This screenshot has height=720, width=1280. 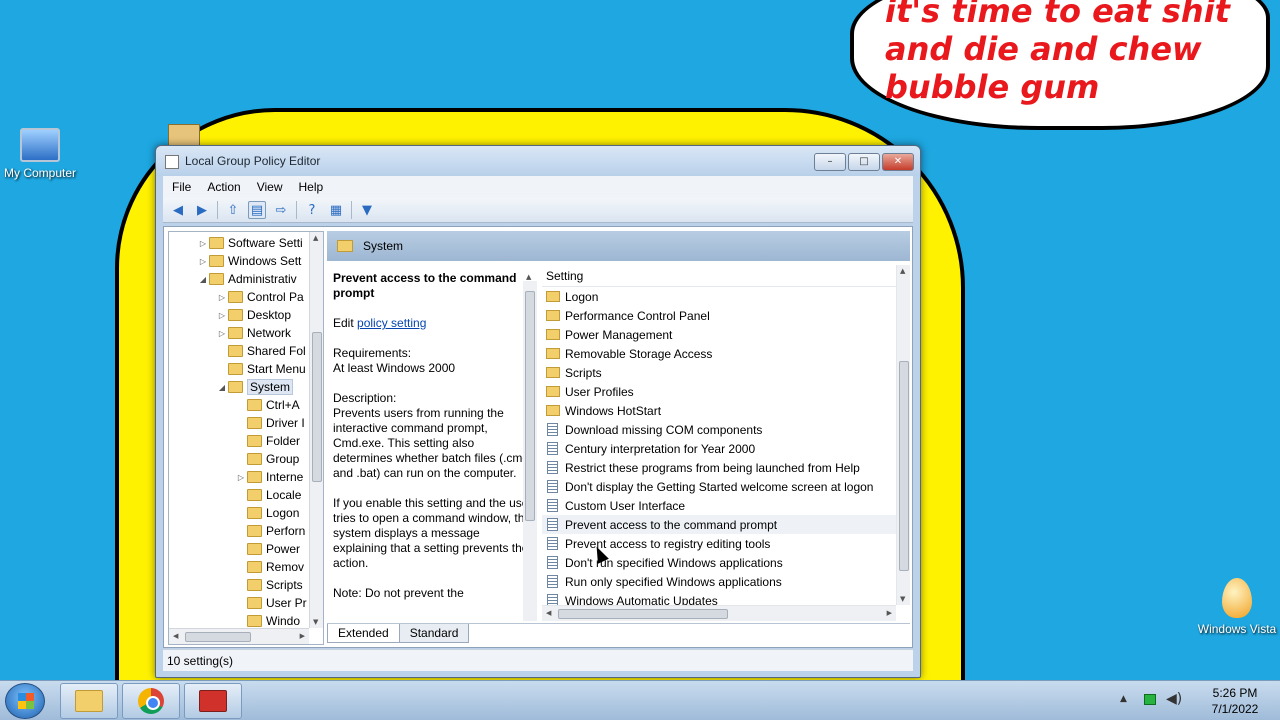 I want to click on tab-standard: Standard, so click(x=434, y=633).